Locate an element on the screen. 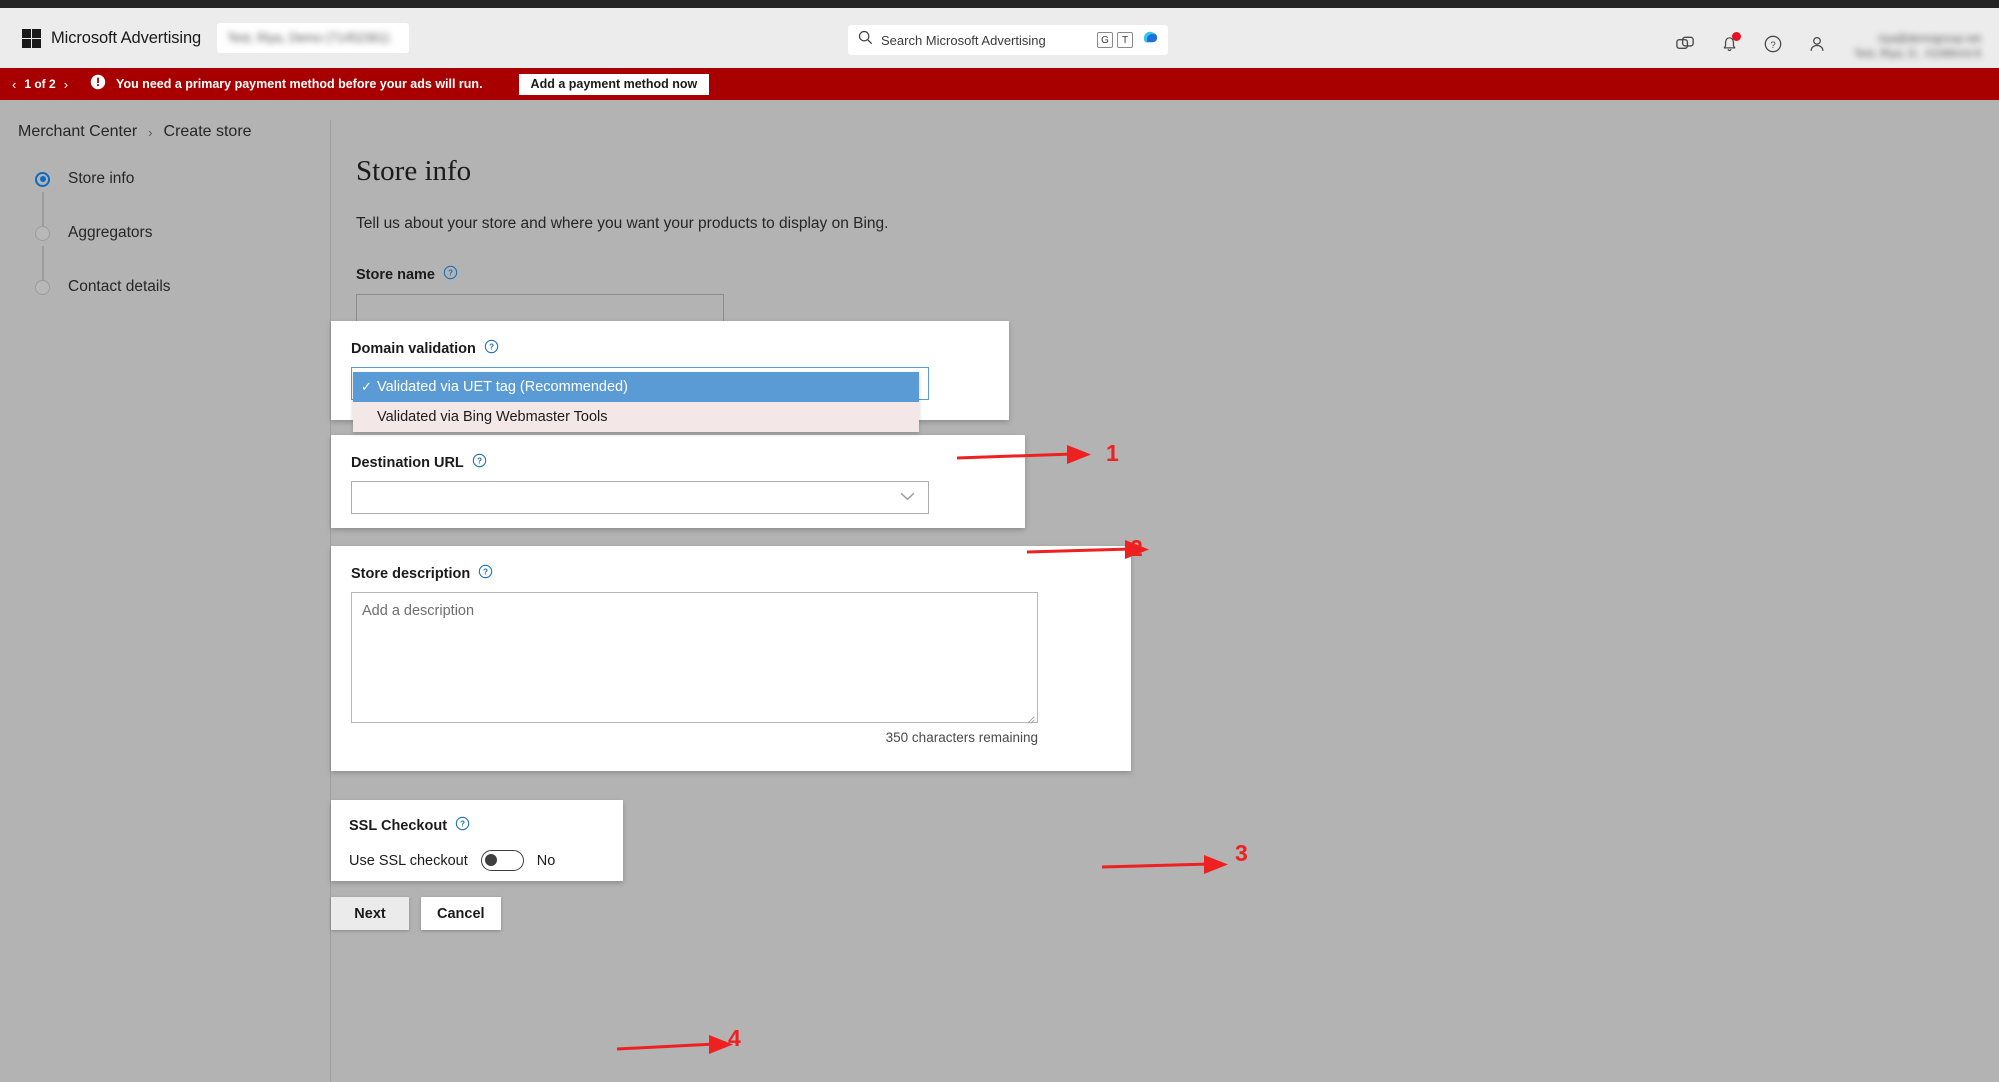  domain-validation-label-row: Domain validation ? is located at coordinates (670, 348).